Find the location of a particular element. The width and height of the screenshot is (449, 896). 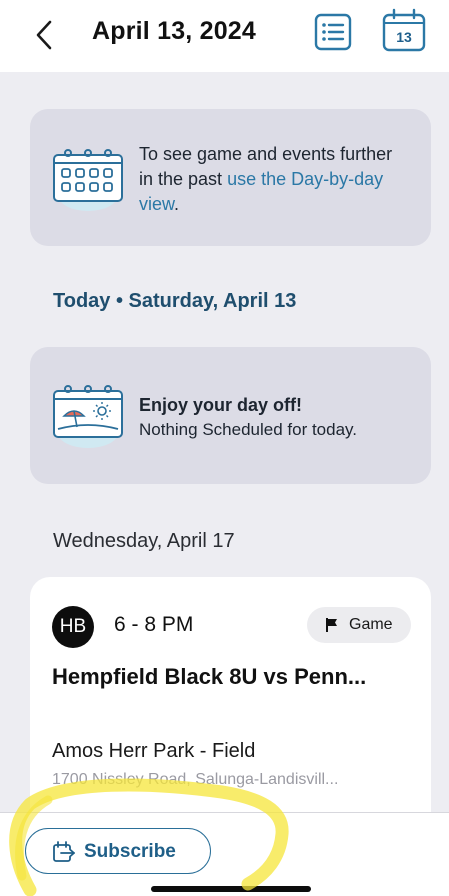

day-off-subtitle: Nothing Scheduled for today. is located at coordinates (248, 429).